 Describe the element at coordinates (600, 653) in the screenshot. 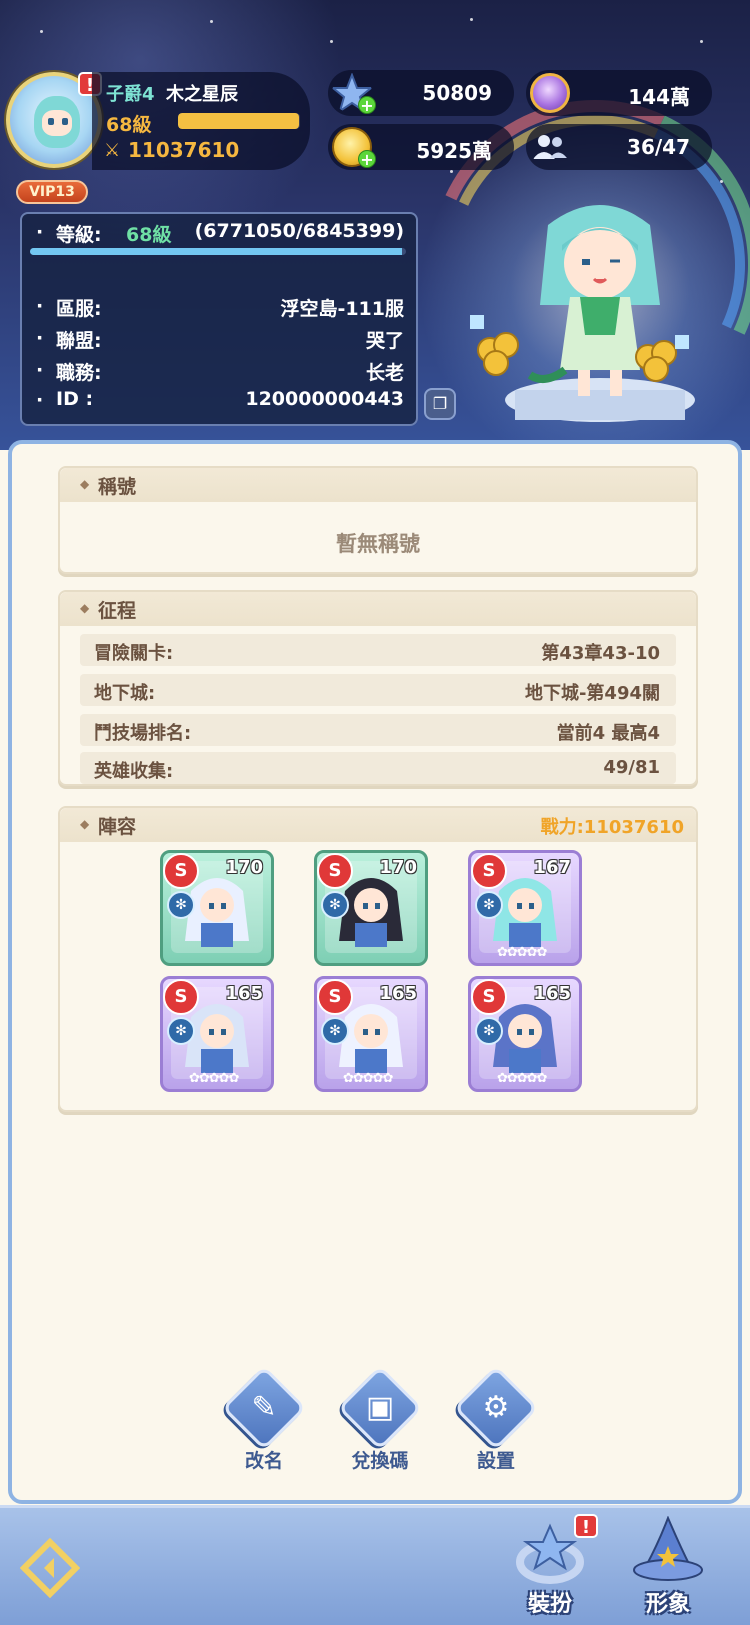

I see `journey-row-value: 第43章43-10` at that location.